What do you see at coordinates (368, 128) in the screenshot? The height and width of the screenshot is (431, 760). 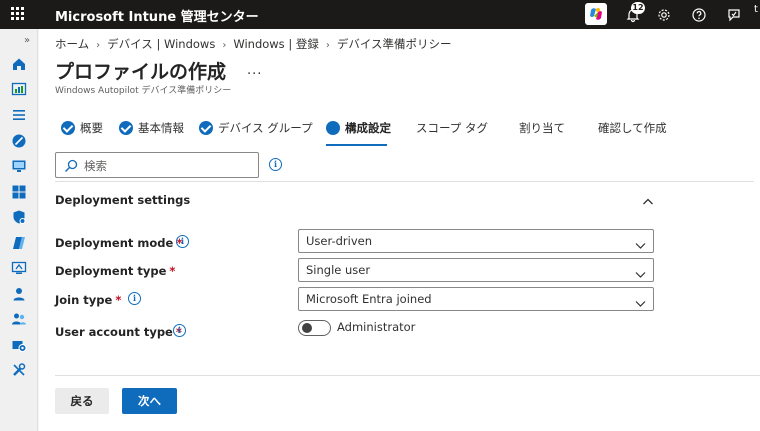 I see `step-label: 構成設定` at bounding box center [368, 128].